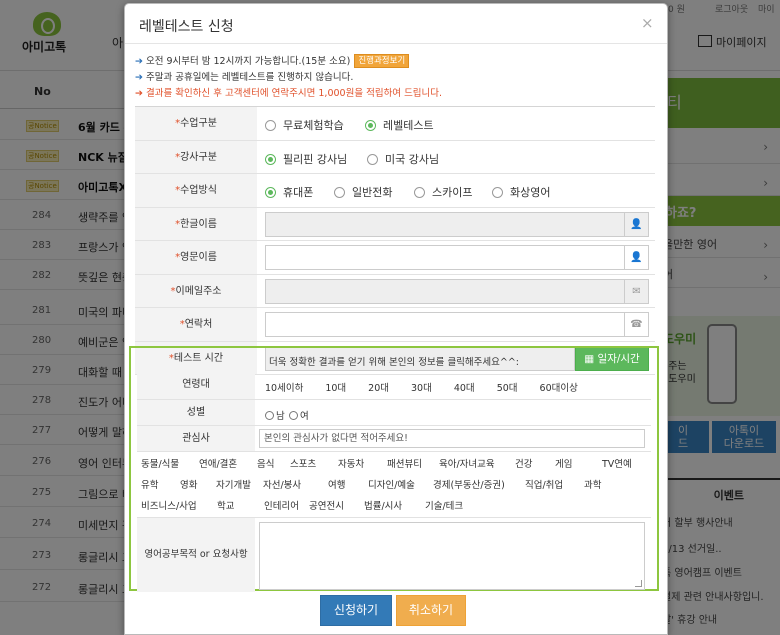  Describe the element at coordinates (196, 324) in the screenshot. I see `label-contact: *연락처` at that location.